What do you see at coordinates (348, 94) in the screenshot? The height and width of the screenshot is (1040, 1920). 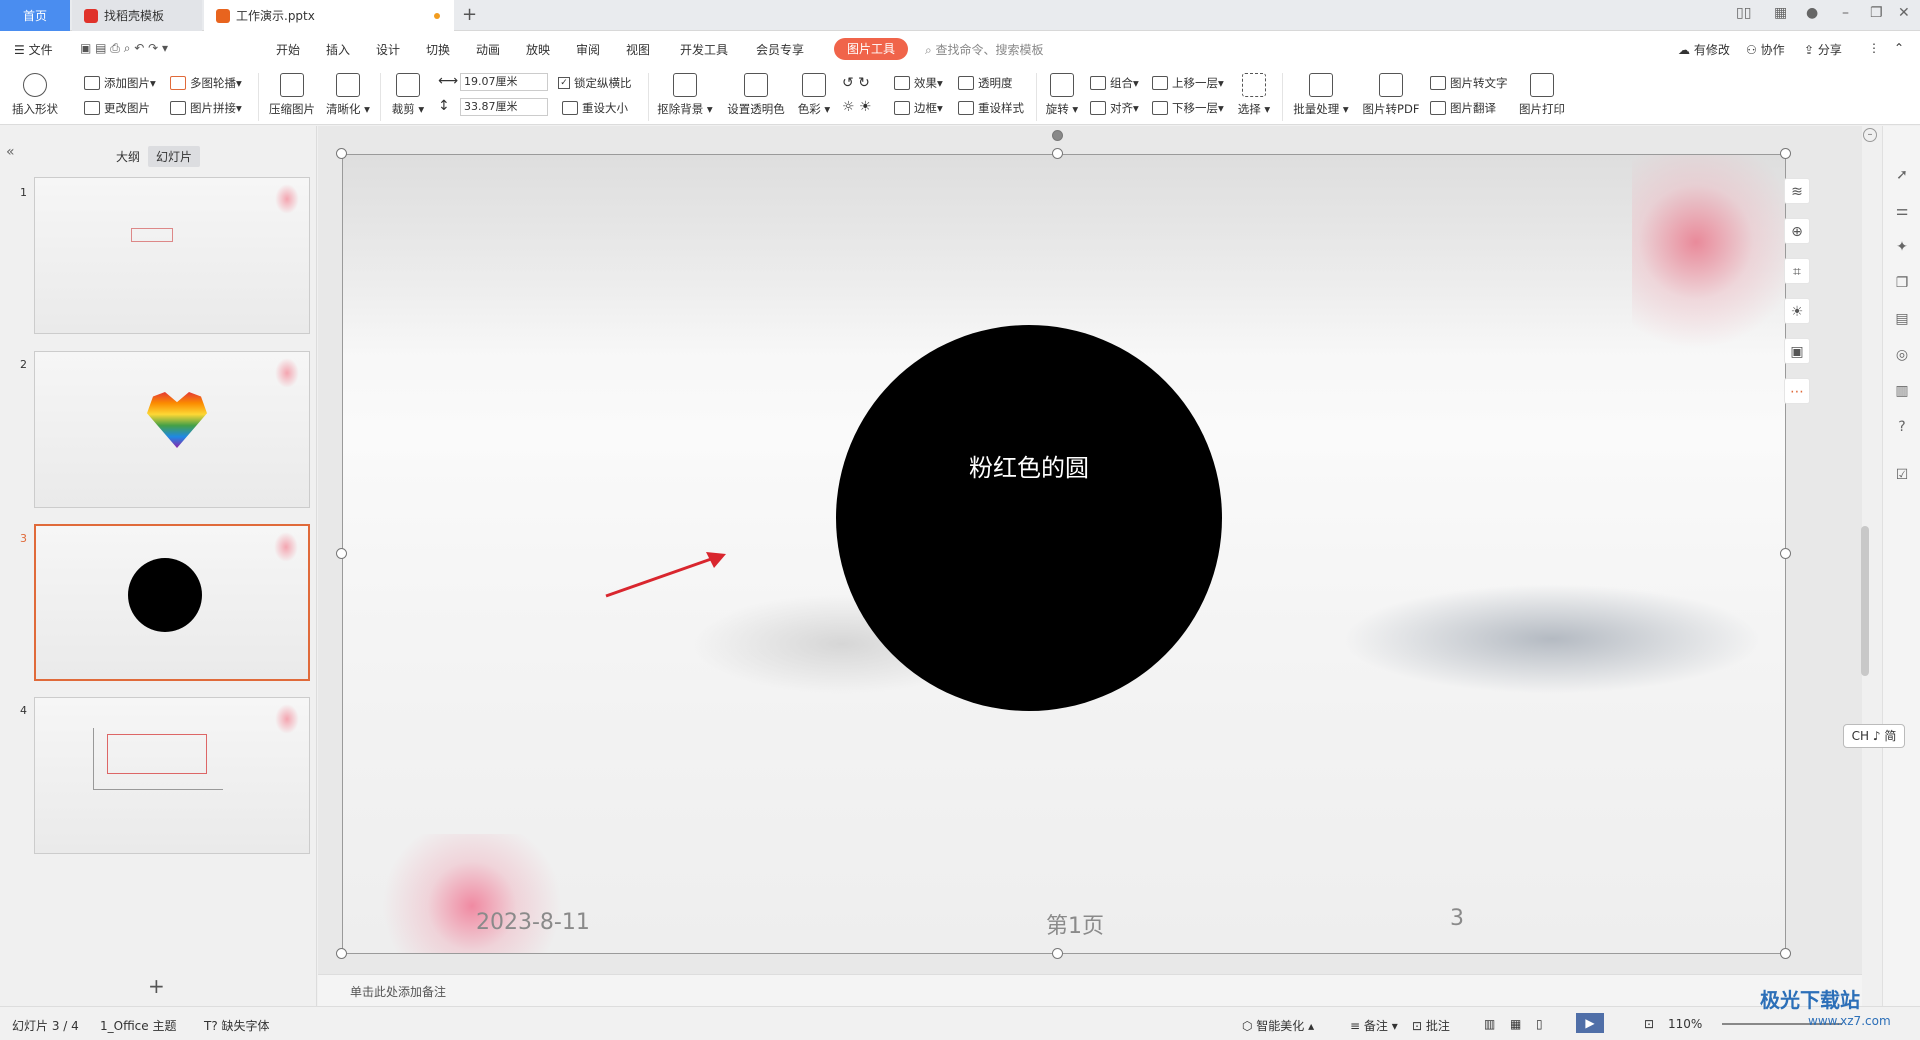 I see `sharpen-button: 清晰化 ▾` at bounding box center [348, 94].